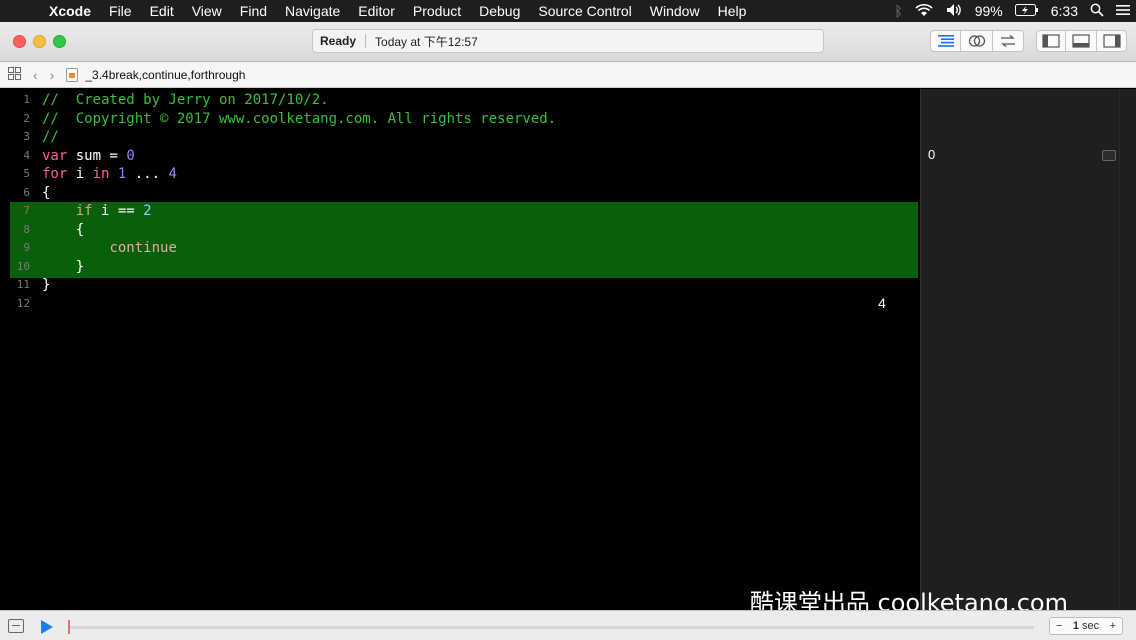 The height and width of the screenshot is (640, 1136). What do you see at coordinates (460, 174) in the screenshot?
I see `code-line: 5 for i in 1 ... 4` at bounding box center [460, 174].